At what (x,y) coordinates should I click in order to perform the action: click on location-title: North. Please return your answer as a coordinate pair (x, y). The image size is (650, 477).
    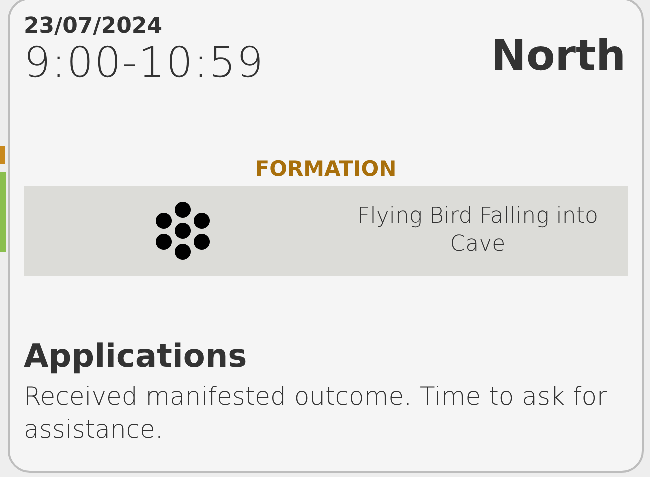
    Looking at the image, I should click on (558, 56).